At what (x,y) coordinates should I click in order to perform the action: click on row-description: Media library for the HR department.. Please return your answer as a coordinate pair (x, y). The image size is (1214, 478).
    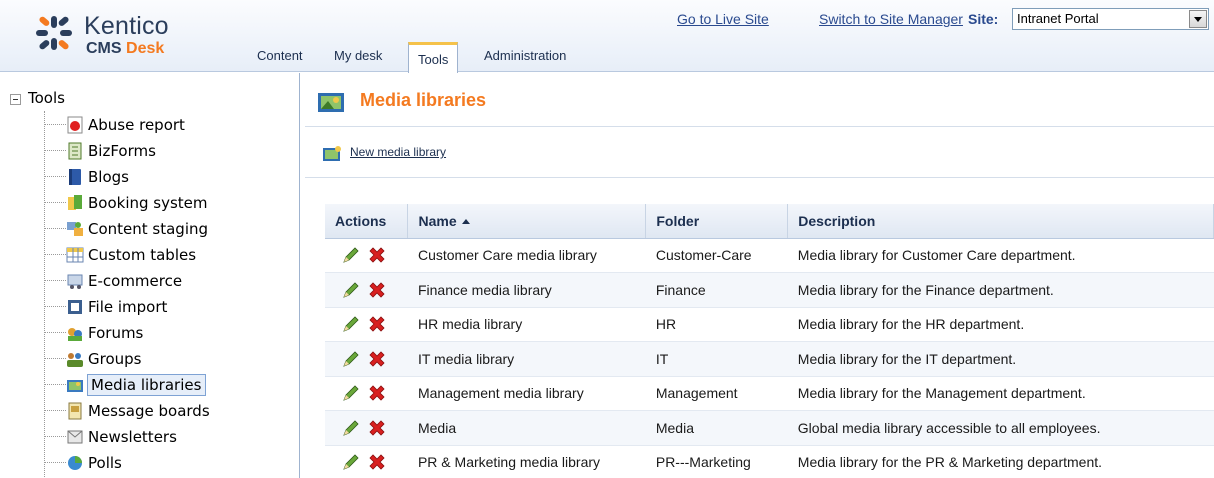
    Looking at the image, I should click on (1000, 324).